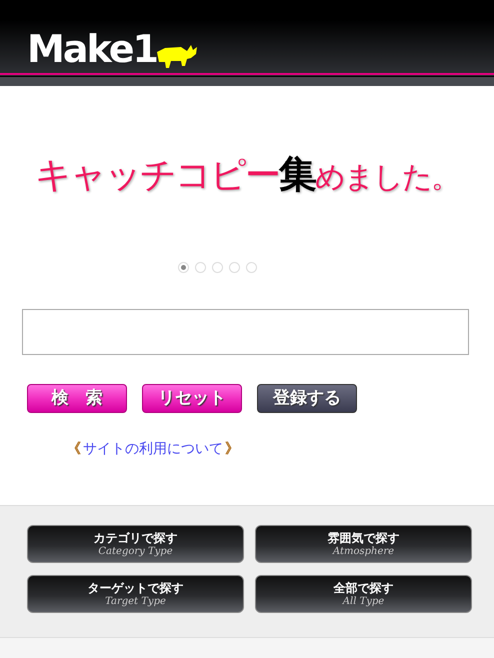 This screenshot has width=494, height=658. What do you see at coordinates (245, 332) in the screenshot?
I see `search-field` at bounding box center [245, 332].